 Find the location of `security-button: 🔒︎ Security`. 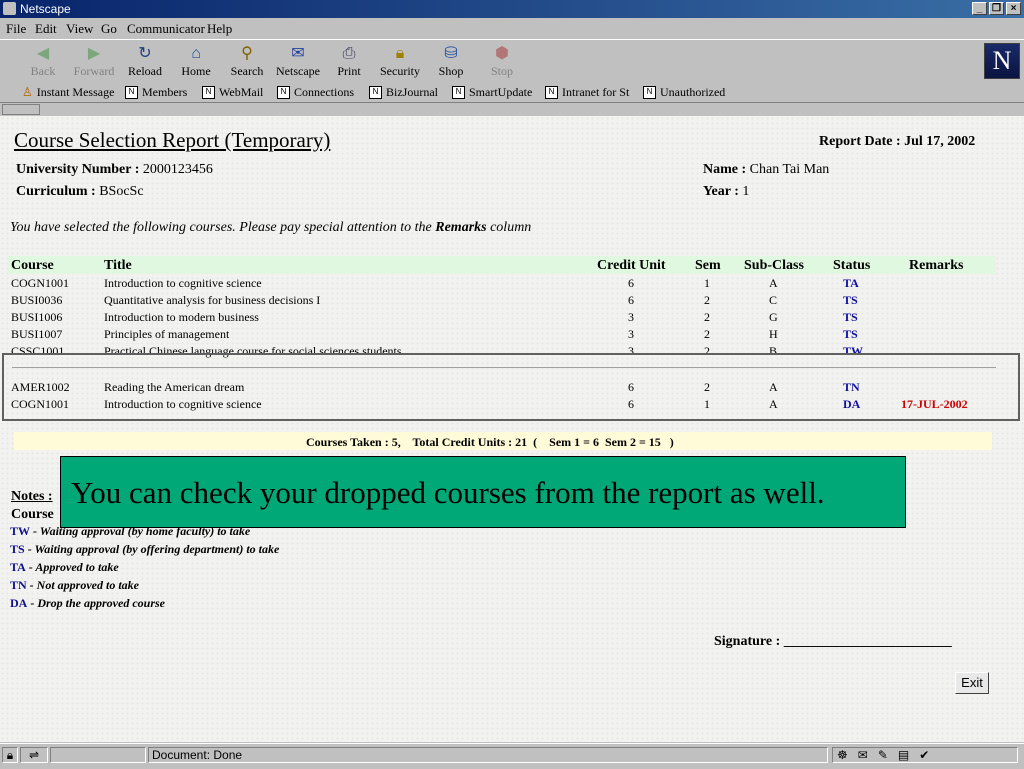

security-button: 🔒︎ Security is located at coordinates (400, 62).